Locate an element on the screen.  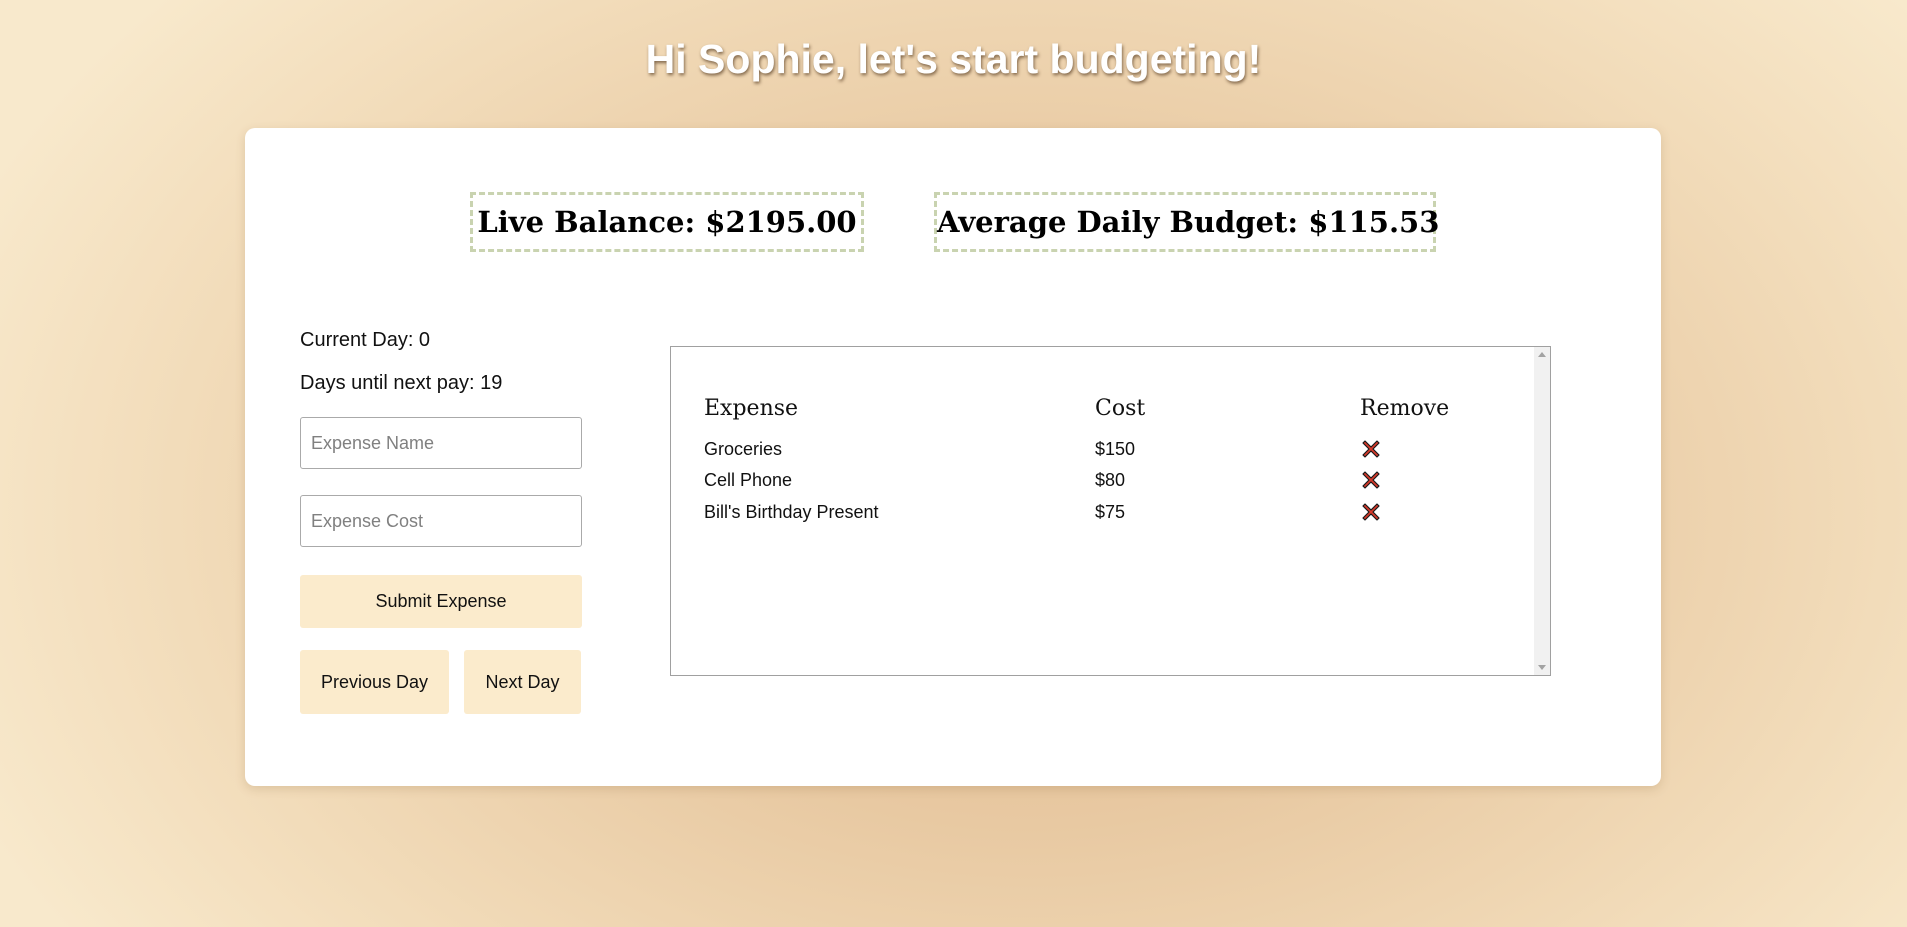
table-row: Cell Phone $80 is located at coordinates (1101, 480).